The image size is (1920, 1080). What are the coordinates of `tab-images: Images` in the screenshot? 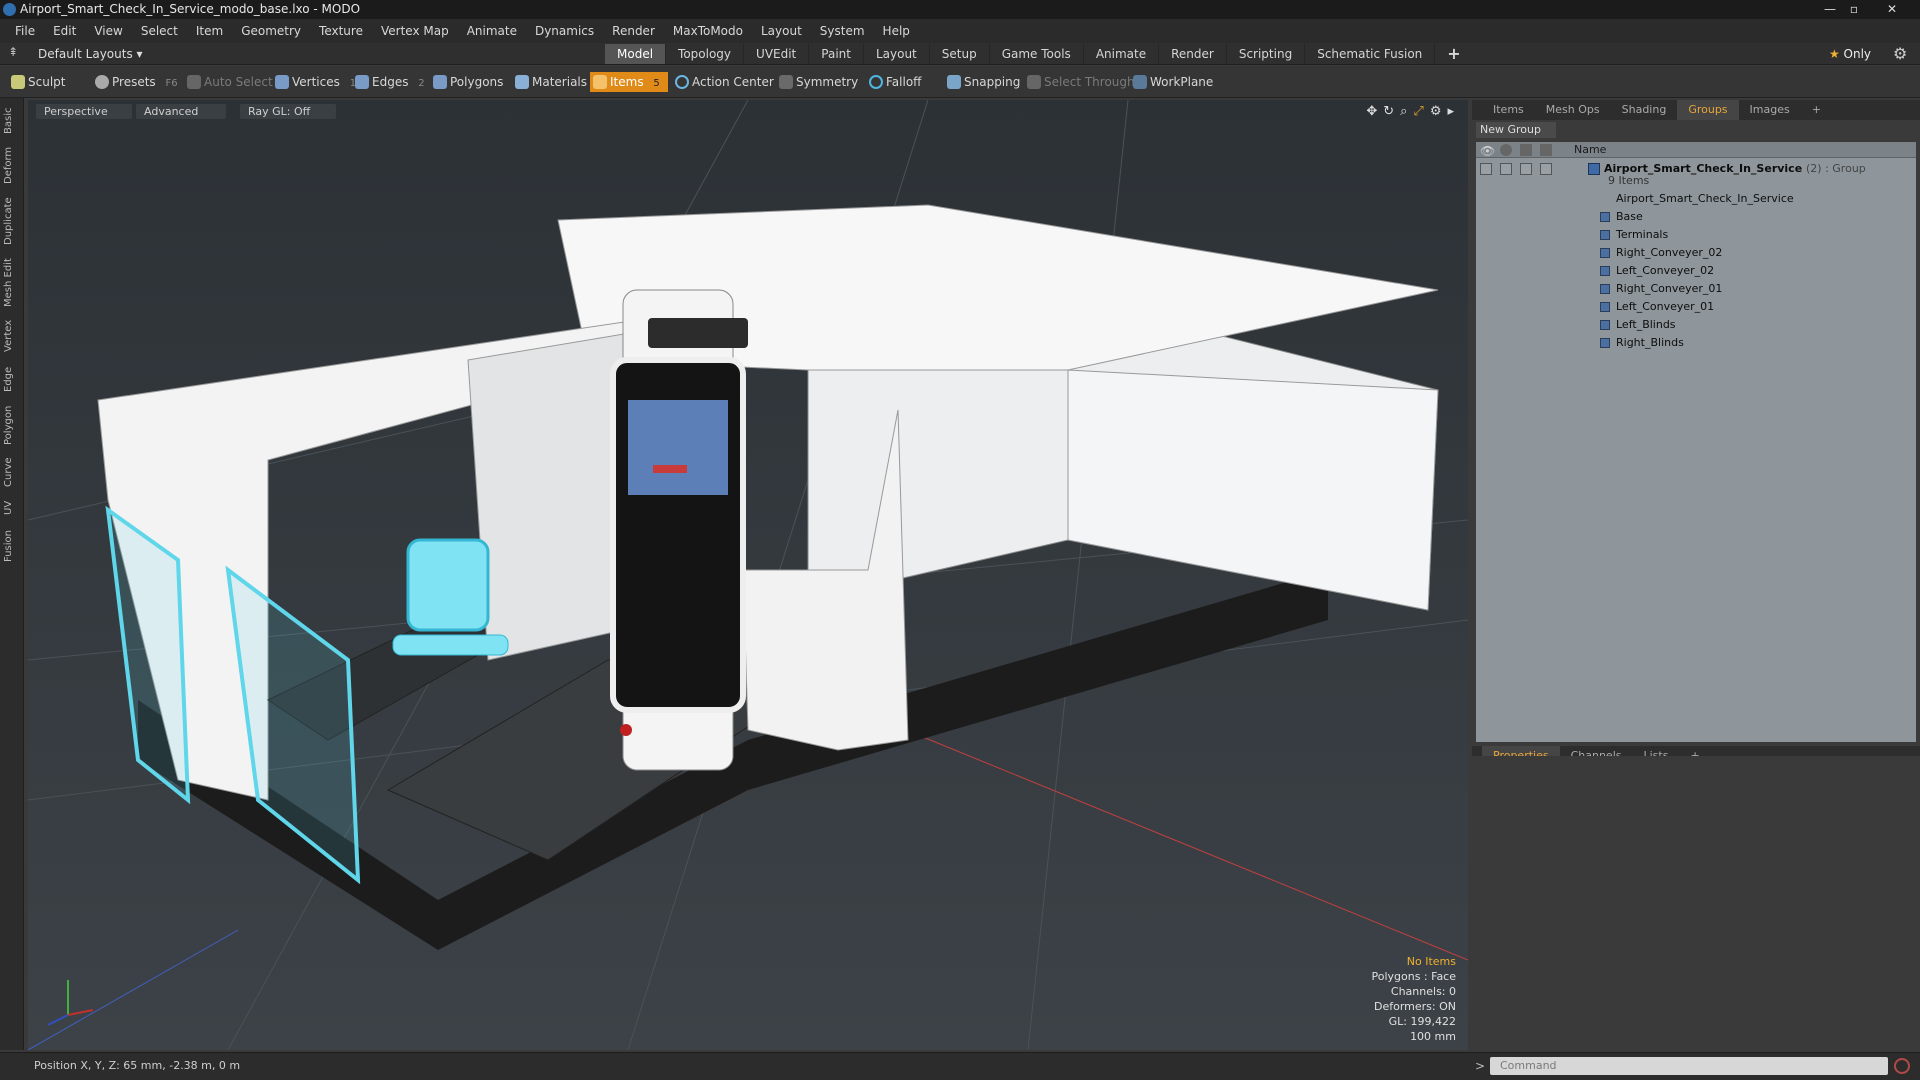 It's located at (1770, 110).